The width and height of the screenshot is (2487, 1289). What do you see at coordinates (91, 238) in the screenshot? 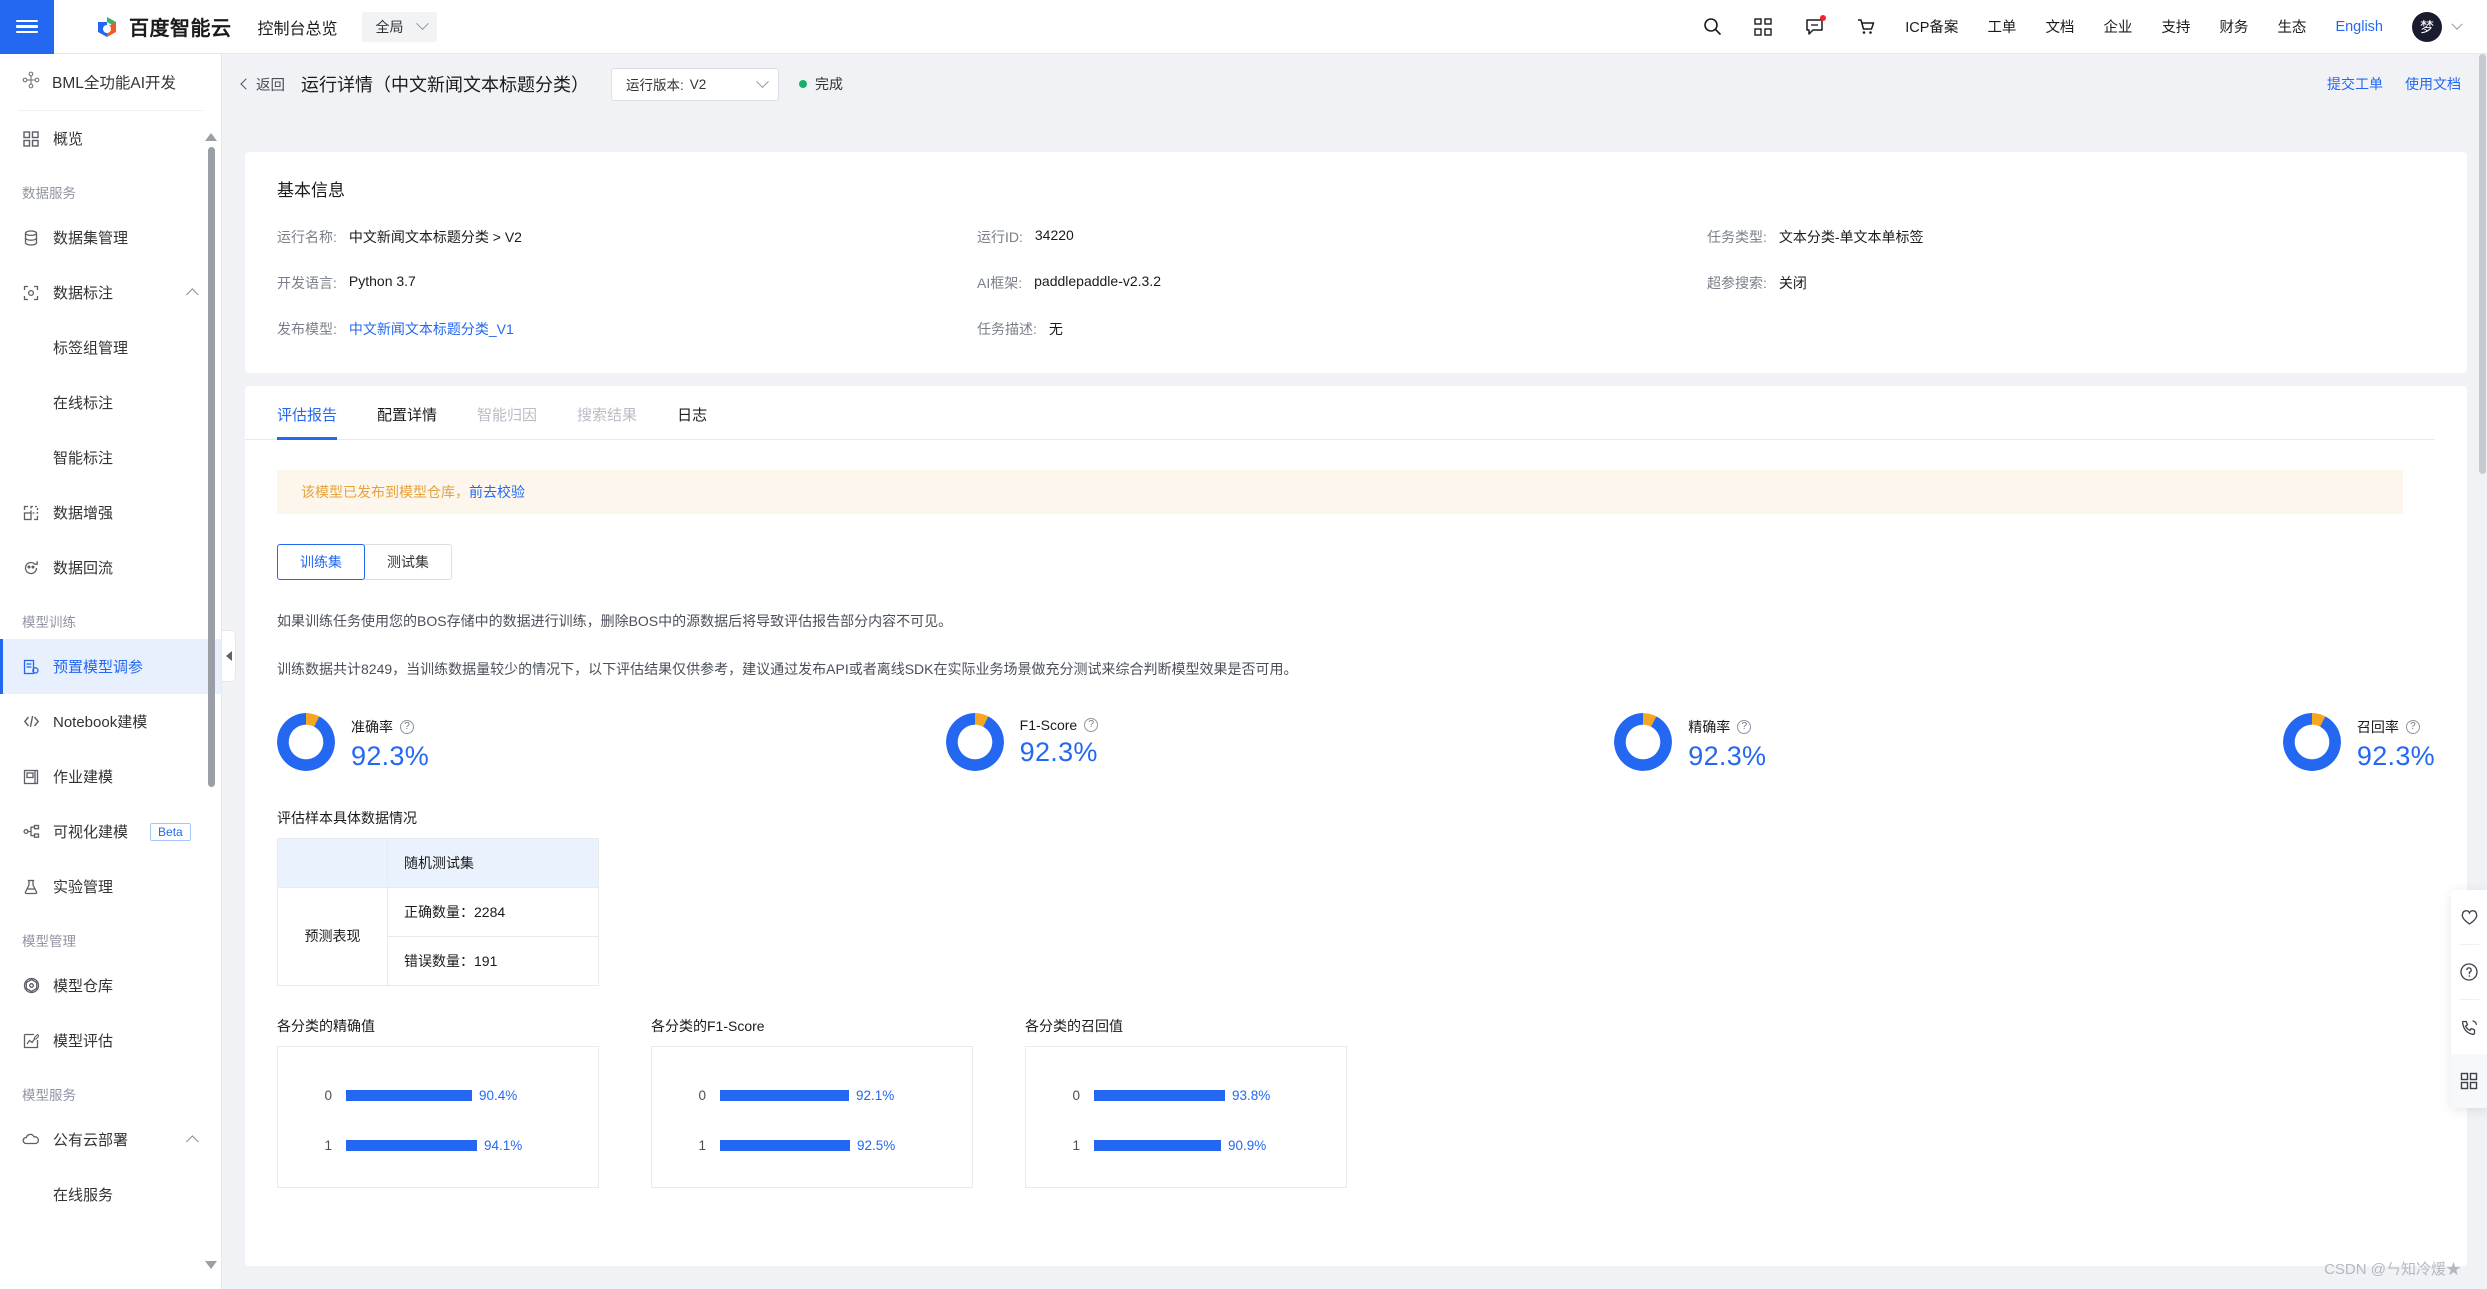
I see `sidebar-item-label: 数据集管理` at bounding box center [91, 238].